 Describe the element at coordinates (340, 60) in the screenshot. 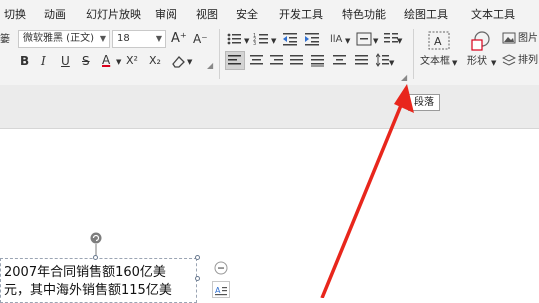

I see `vertical-align-icon` at that location.